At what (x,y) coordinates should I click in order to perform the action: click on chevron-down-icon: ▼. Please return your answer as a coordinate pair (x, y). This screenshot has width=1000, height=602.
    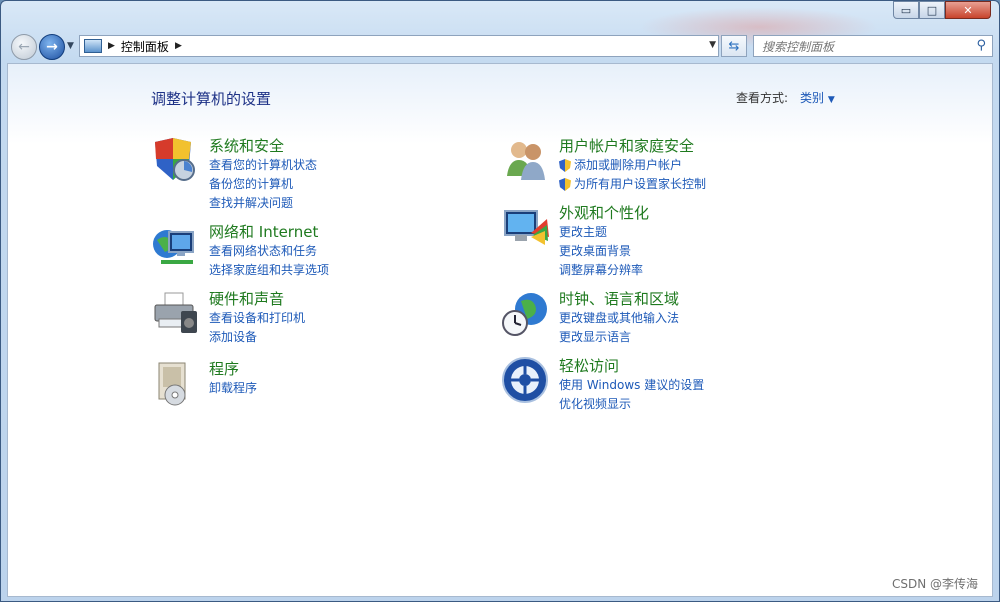
    Looking at the image, I should click on (831, 100).